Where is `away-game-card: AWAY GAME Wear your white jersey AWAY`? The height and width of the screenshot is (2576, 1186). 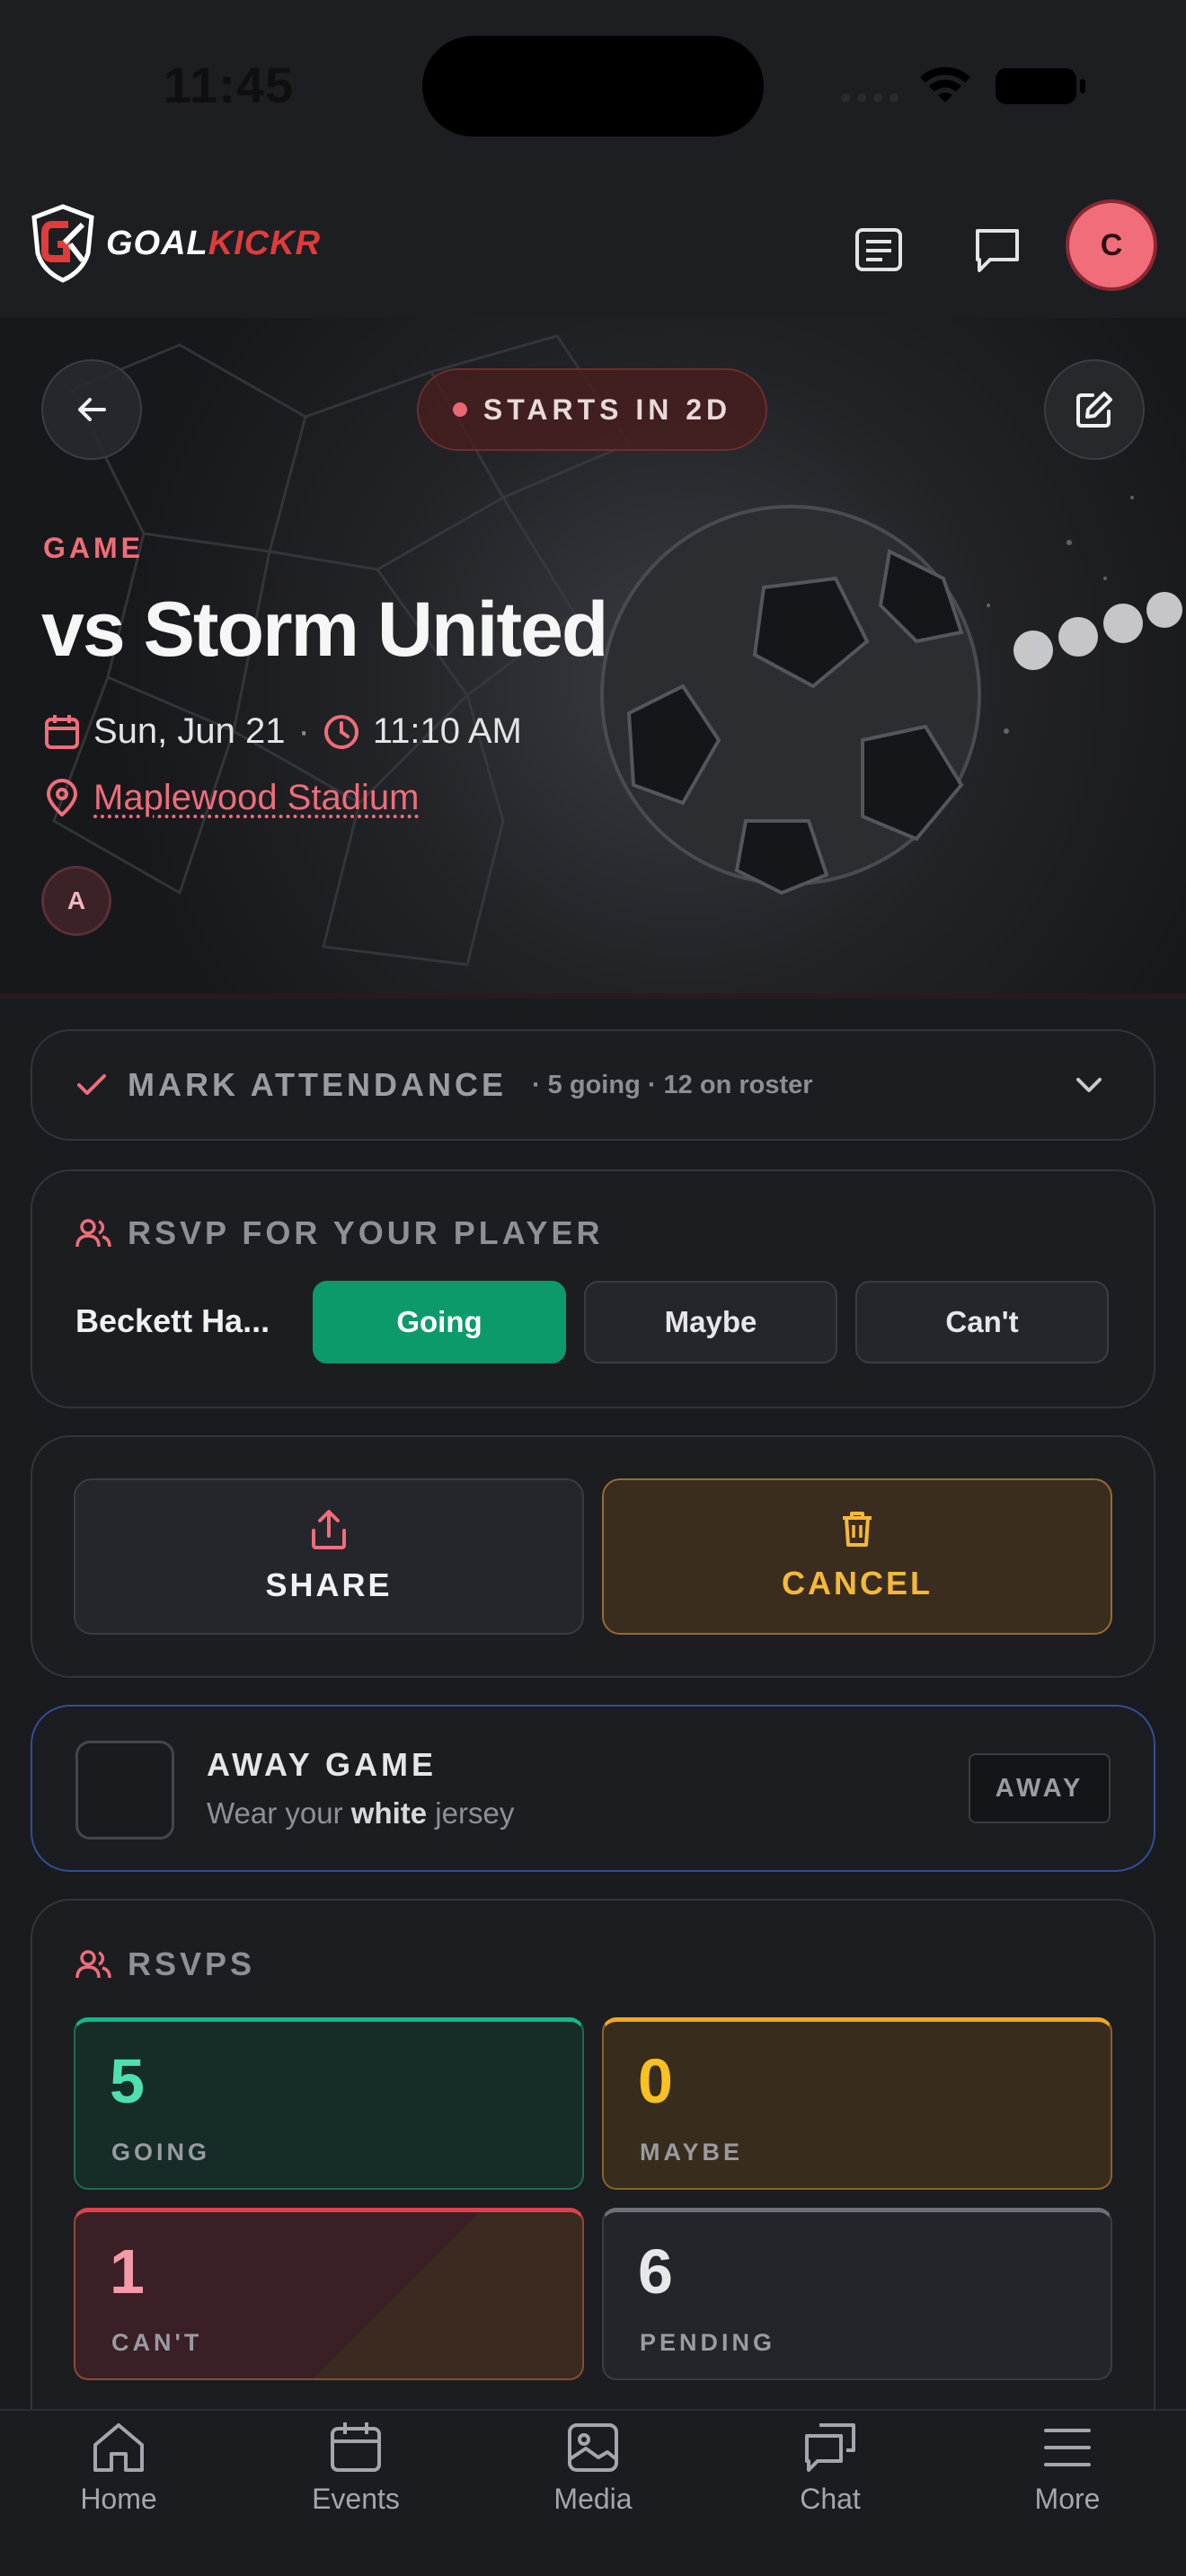
away-game-card: AWAY GAME Wear your white jersey AWAY is located at coordinates (593, 1788).